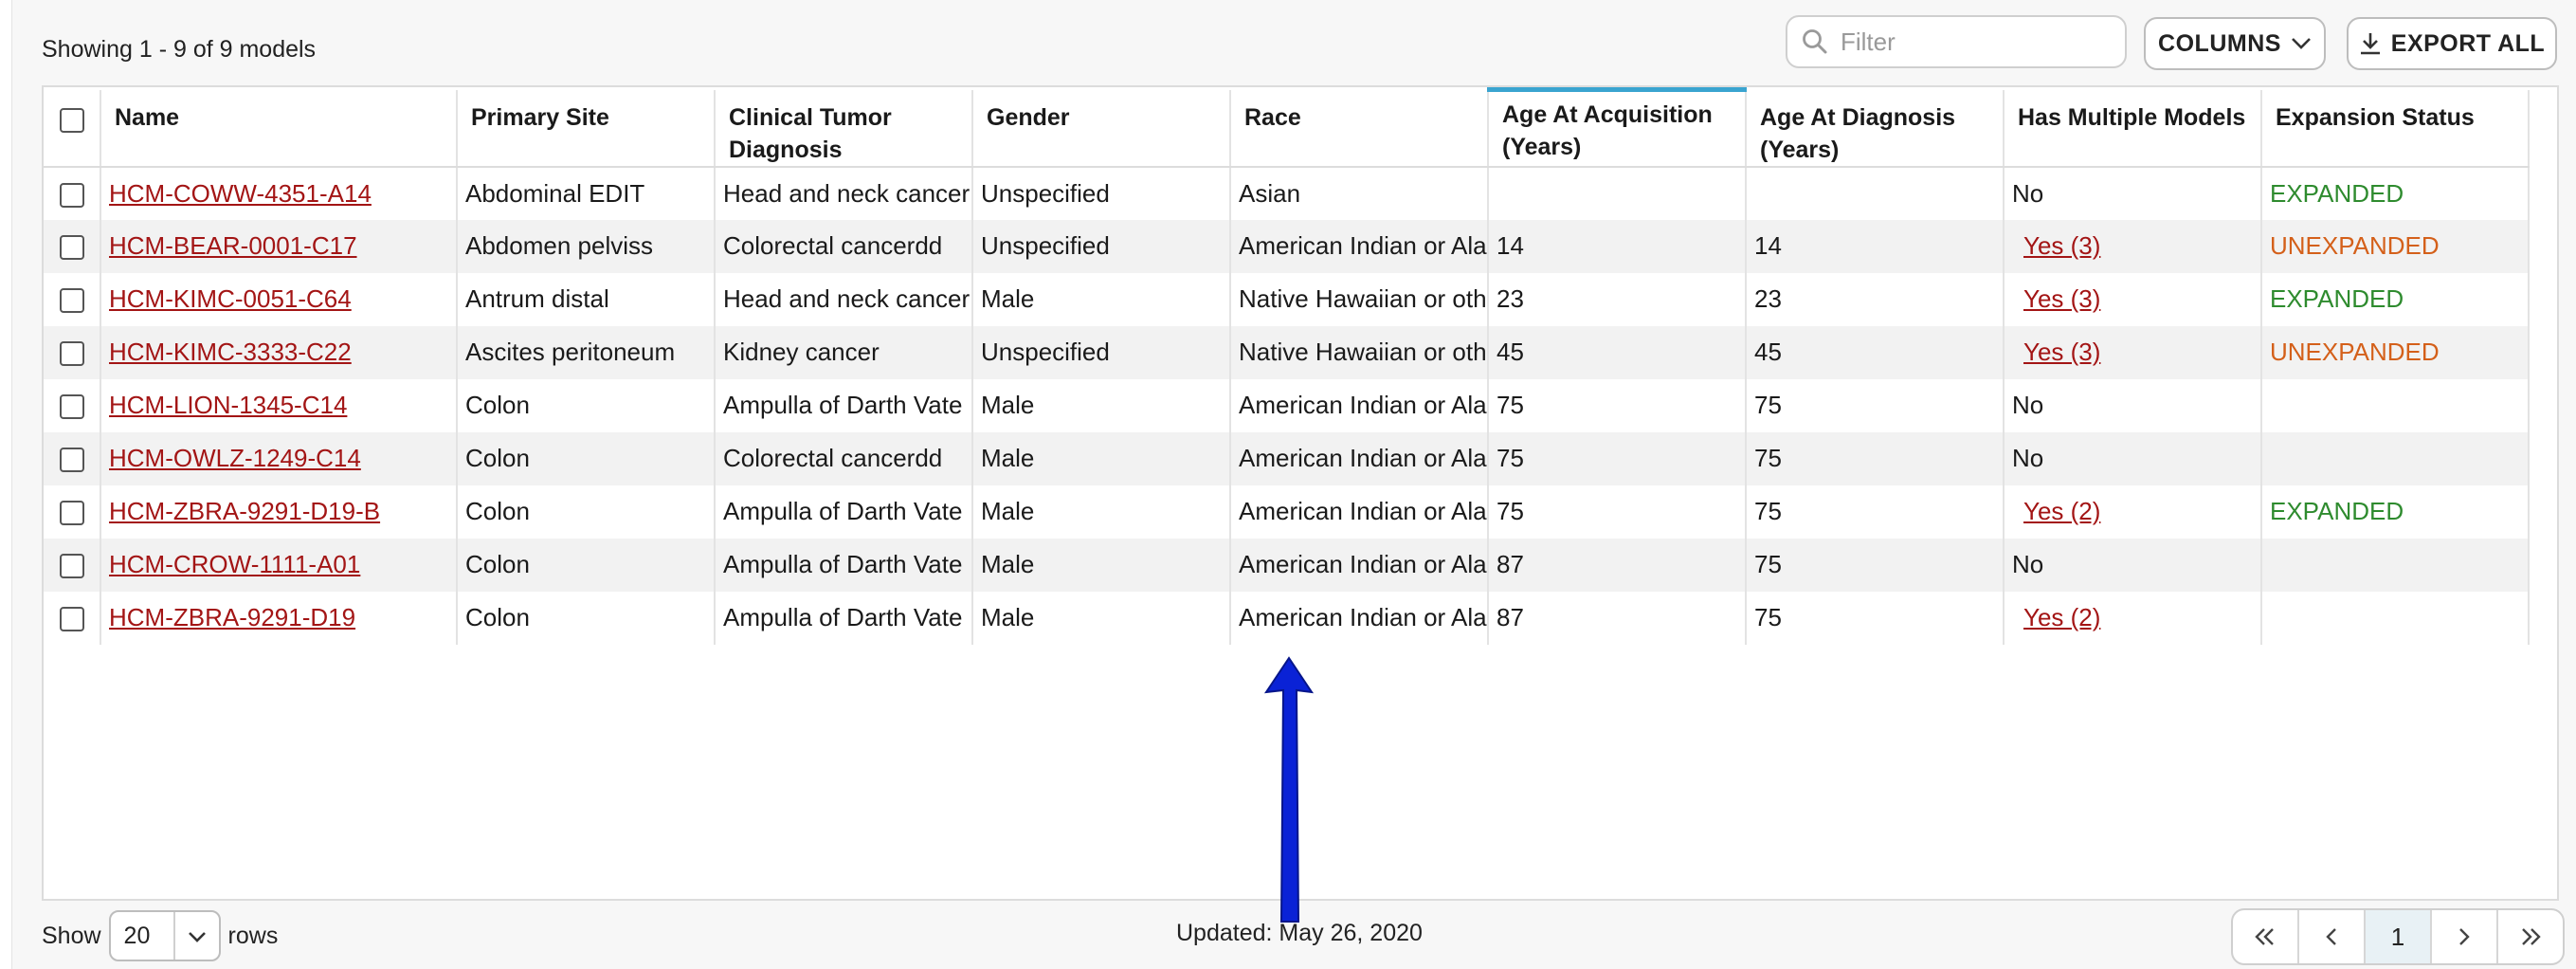 The width and height of the screenshot is (2576, 969). I want to click on cell-name: HCM-BEAR-0001-C17, so click(279, 246).